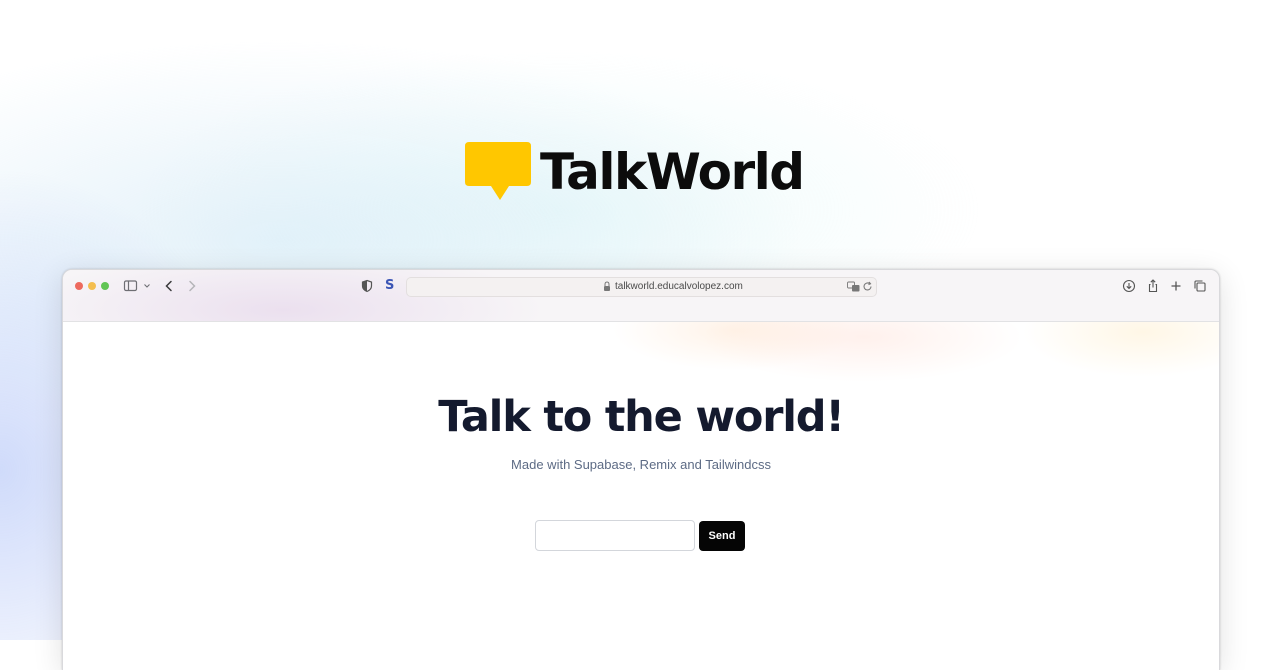  What do you see at coordinates (641, 417) in the screenshot?
I see `page-title: Talk to the world!` at bounding box center [641, 417].